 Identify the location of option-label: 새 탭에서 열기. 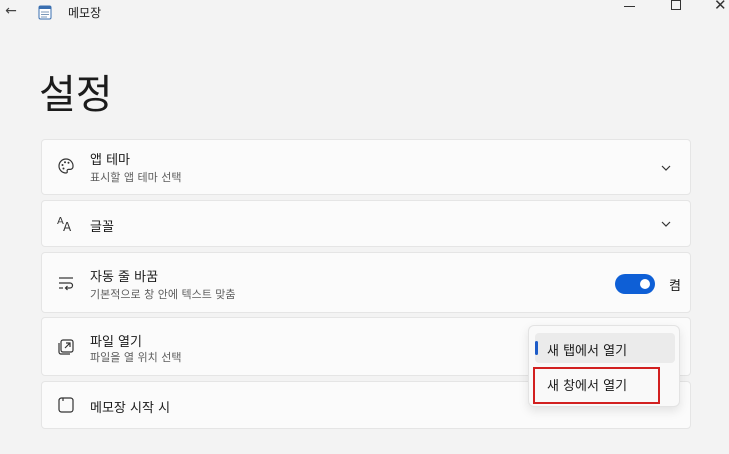
(587, 351).